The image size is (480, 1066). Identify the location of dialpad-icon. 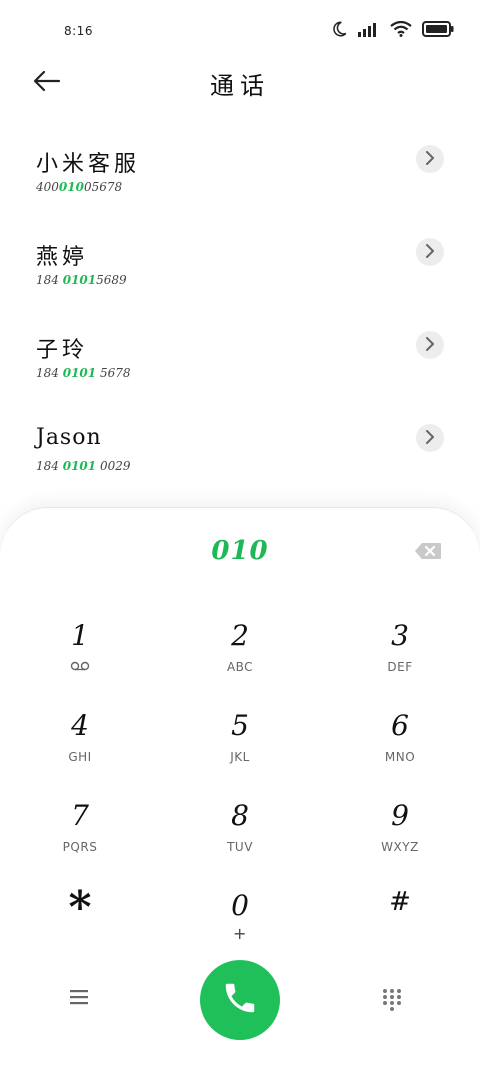
(392, 1002).